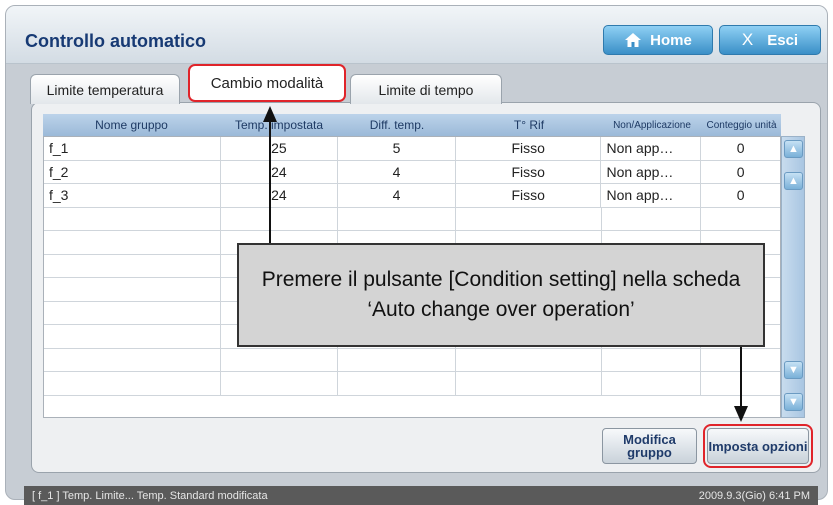  I want to click on scroll-top-icon: ▲, so click(793, 149).